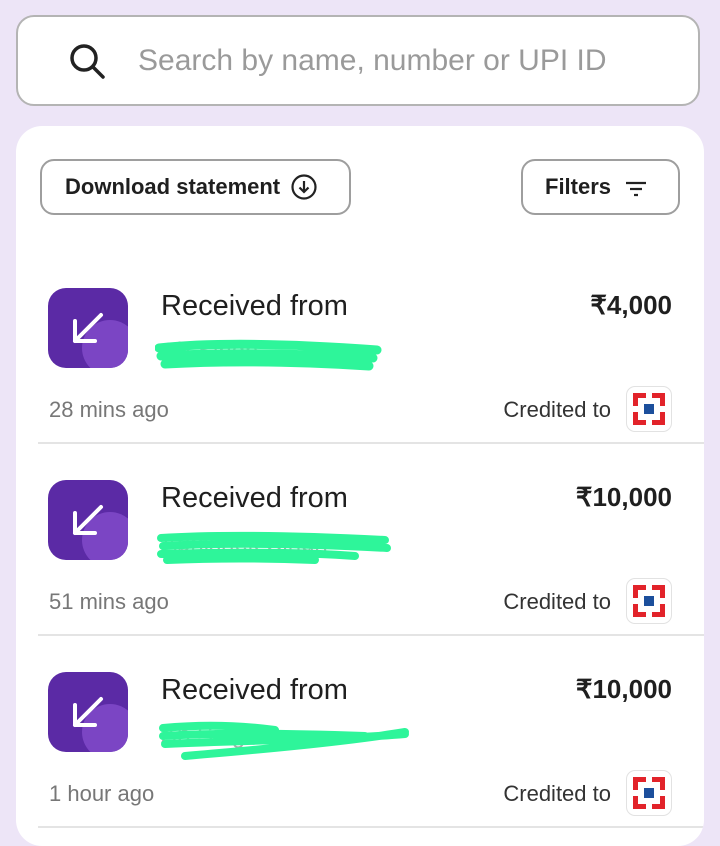 The width and height of the screenshot is (720, 846). I want to click on search-icon, so click(87, 61).